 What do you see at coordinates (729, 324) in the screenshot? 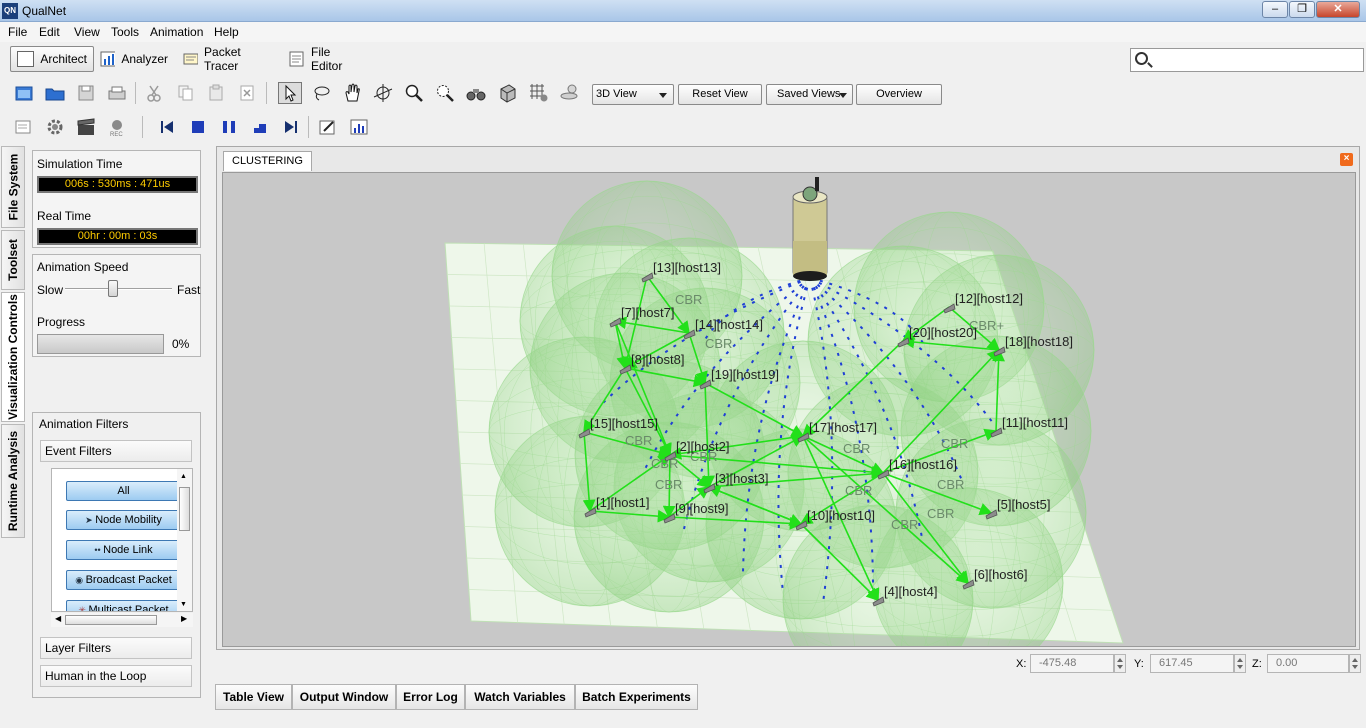
I see `node-label: [14][host14]` at bounding box center [729, 324].